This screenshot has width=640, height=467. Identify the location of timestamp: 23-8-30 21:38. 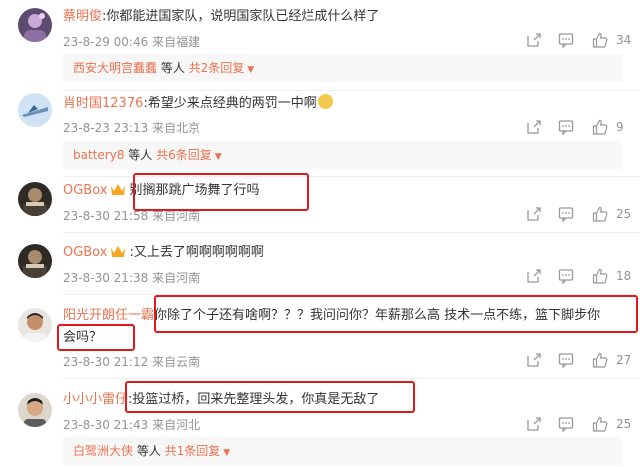
(106, 278).